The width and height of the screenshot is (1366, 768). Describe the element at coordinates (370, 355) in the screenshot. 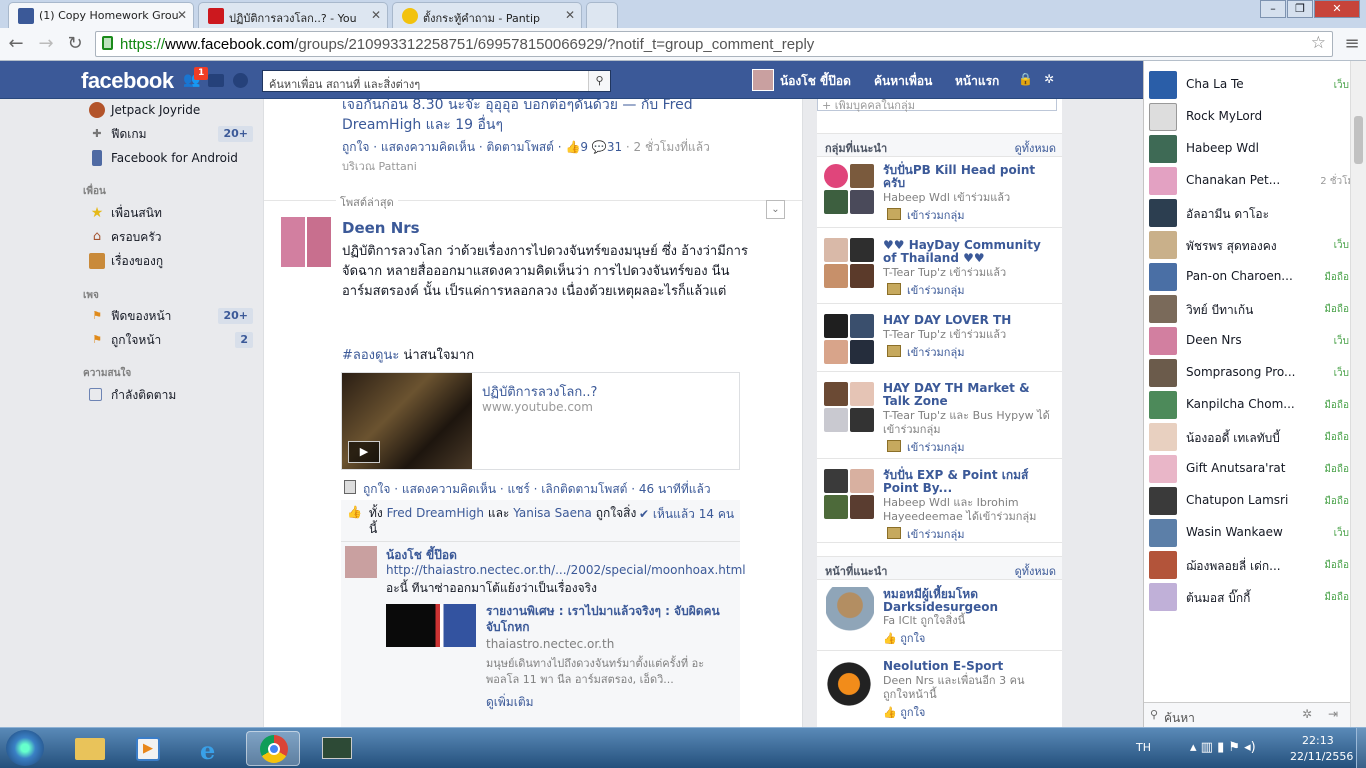

I see `hashtag-link: #ลองดูนะ` at that location.